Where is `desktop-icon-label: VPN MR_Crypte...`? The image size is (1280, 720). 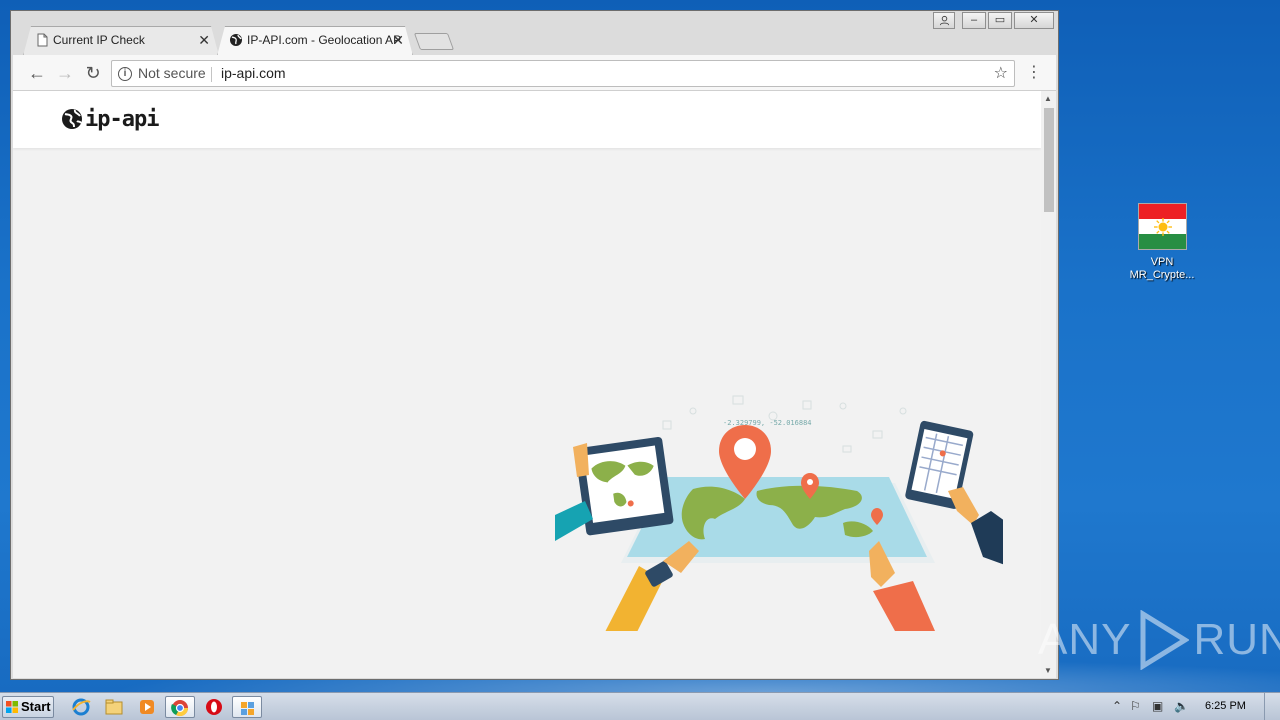
desktop-icon-label: VPN MR_Crypte... is located at coordinates (1162, 269).